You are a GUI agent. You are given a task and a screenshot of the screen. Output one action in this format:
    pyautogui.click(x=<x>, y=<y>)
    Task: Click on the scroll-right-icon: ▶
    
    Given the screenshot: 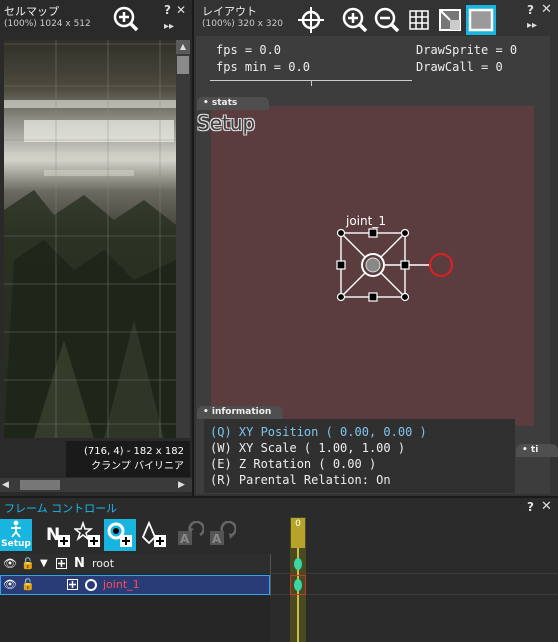 What is the action you would take?
    pyautogui.click(x=184, y=485)
    